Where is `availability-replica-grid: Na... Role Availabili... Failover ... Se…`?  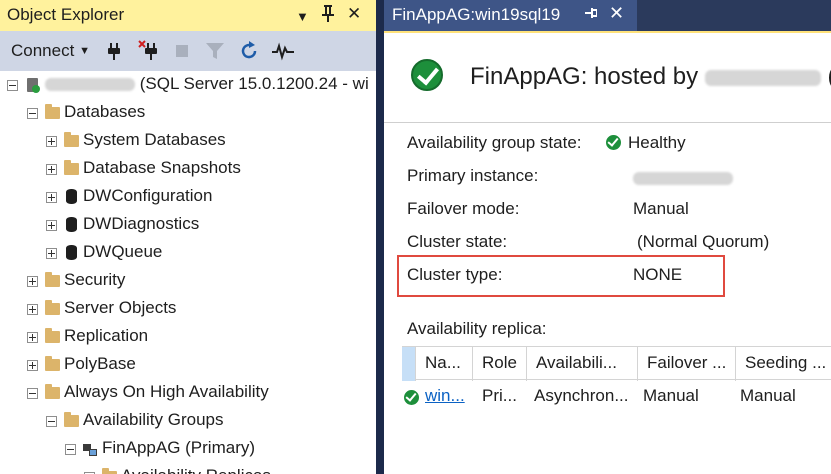 availability-replica-grid: Na... Role Availabili... Failover ... Se… is located at coordinates (616, 410).